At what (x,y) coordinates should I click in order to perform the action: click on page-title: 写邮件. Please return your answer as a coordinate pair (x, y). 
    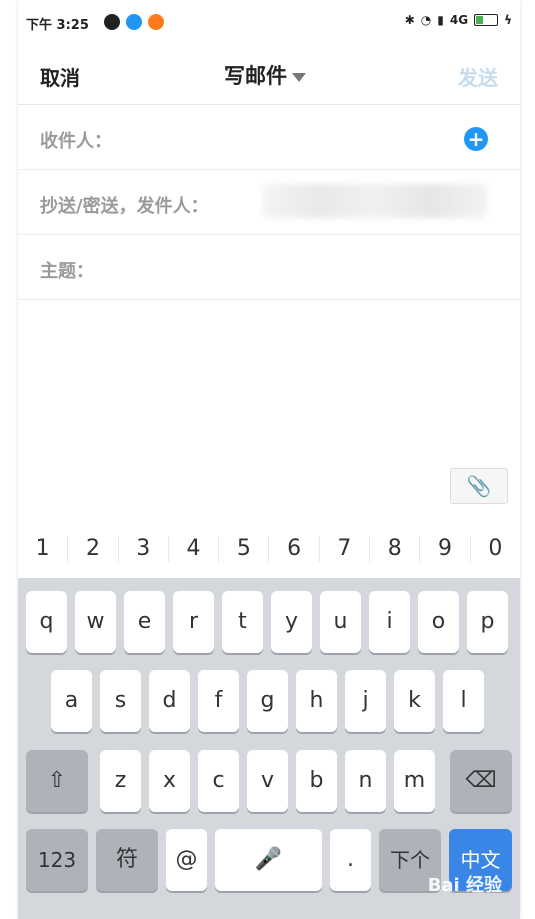
    Looking at the image, I should click on (265, 75).